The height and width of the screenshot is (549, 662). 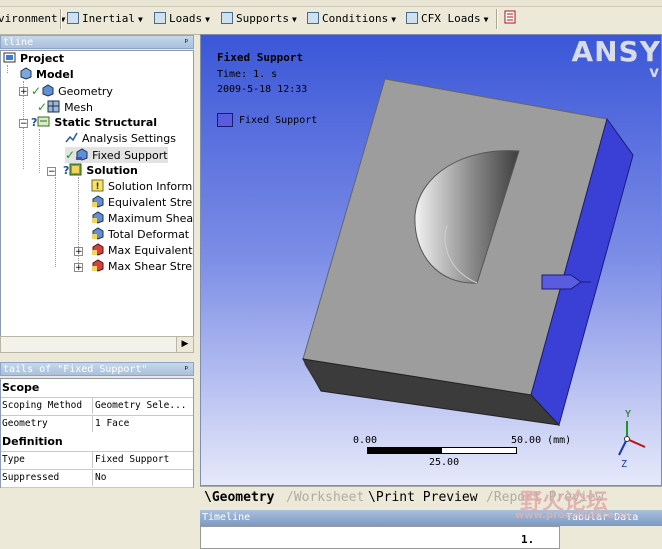 I want to click on tree-node-solution: ? Solution, so click(x=100, y=171).